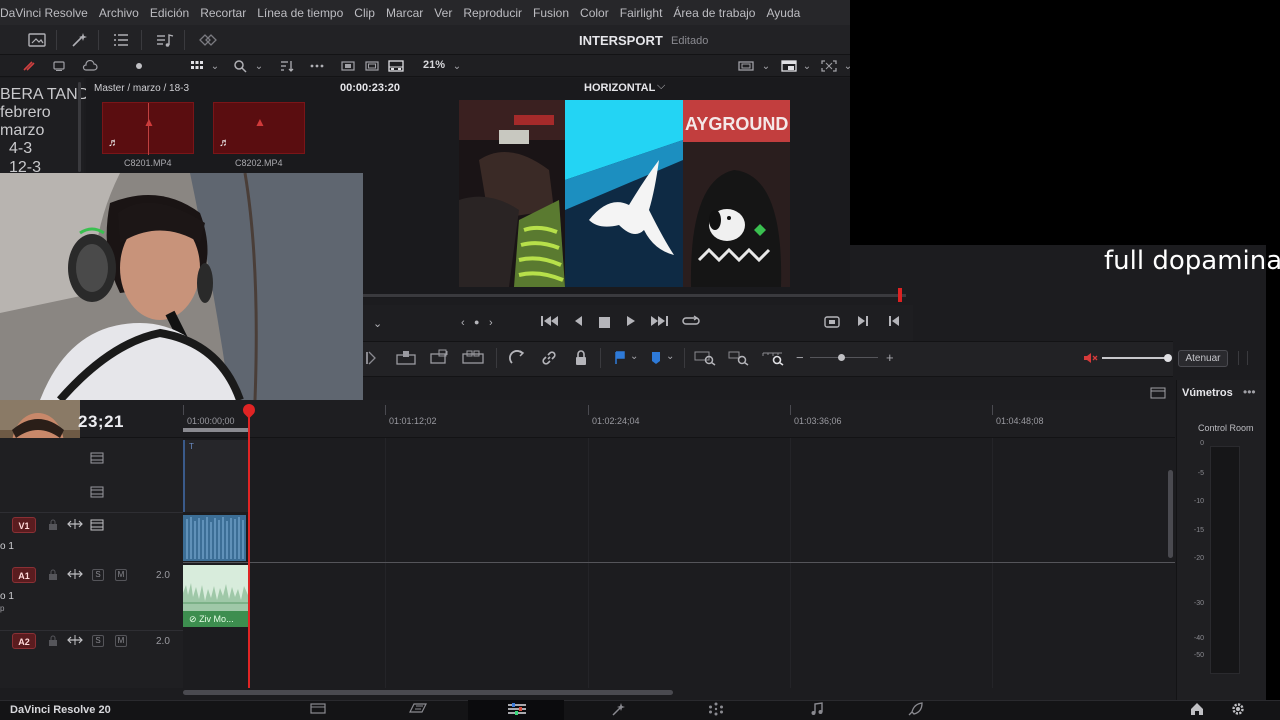 The image size is (1280, 720). What do you see at coordinates (317, 66) in the screenshot?
I see `more-options-icon` at bounding box center [317, 66].